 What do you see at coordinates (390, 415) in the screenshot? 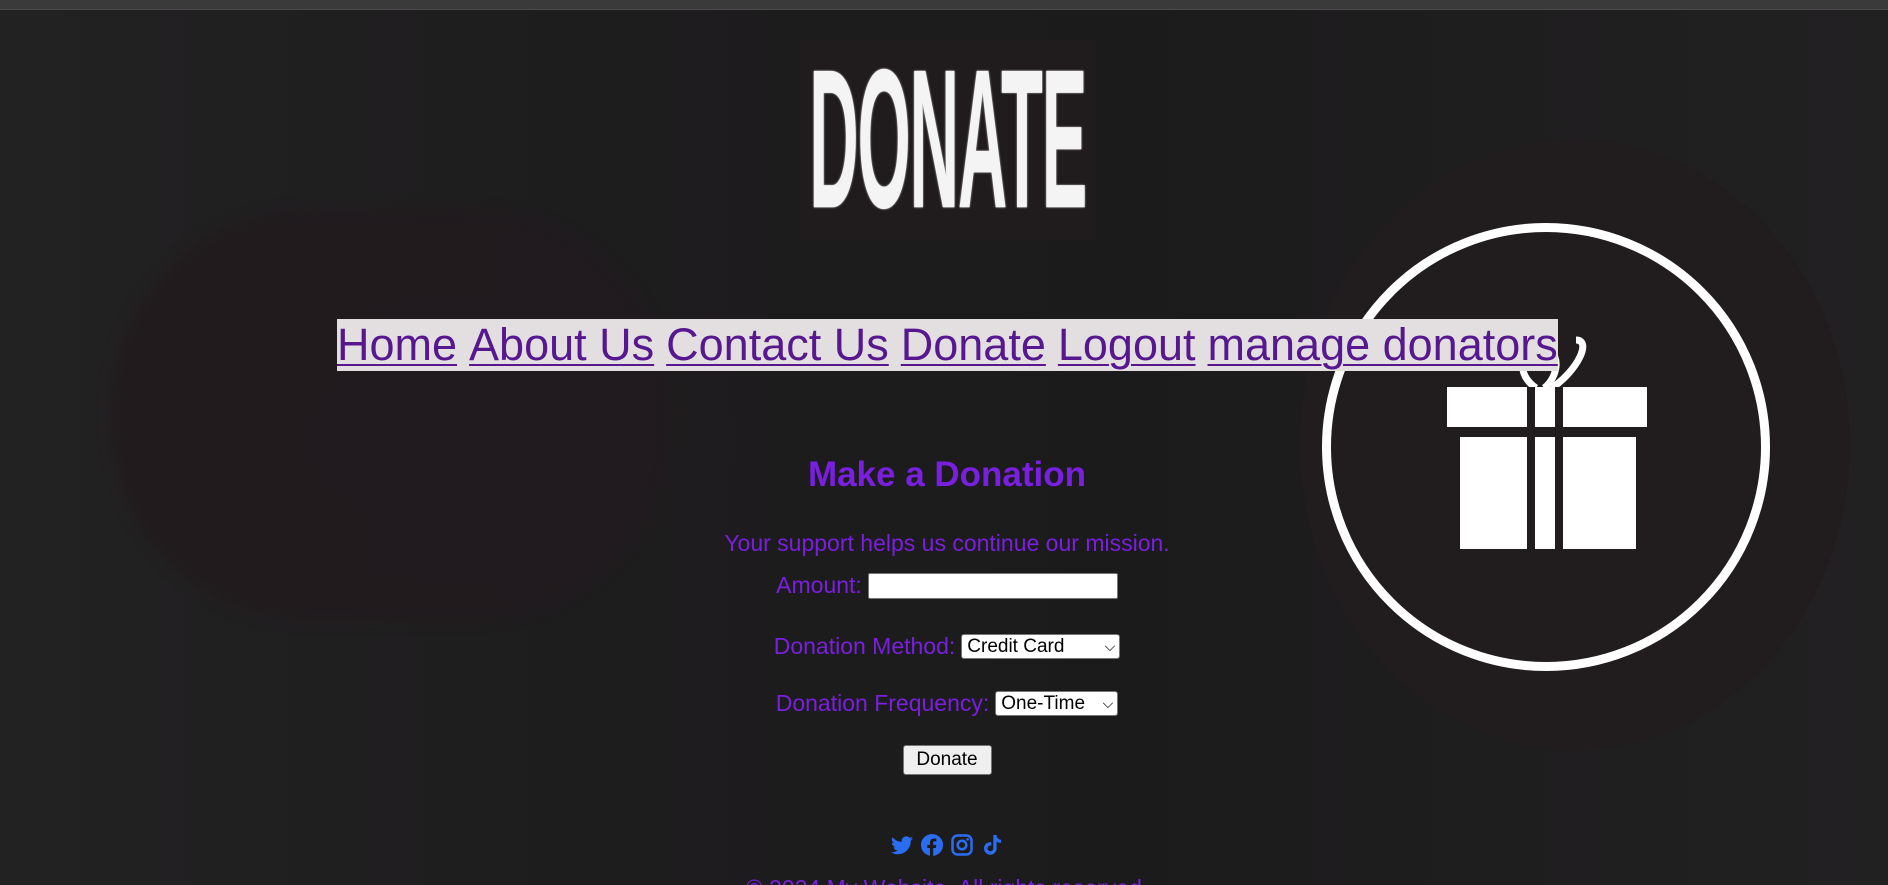
I see `background-decoration` at bounding box center [390, 415].